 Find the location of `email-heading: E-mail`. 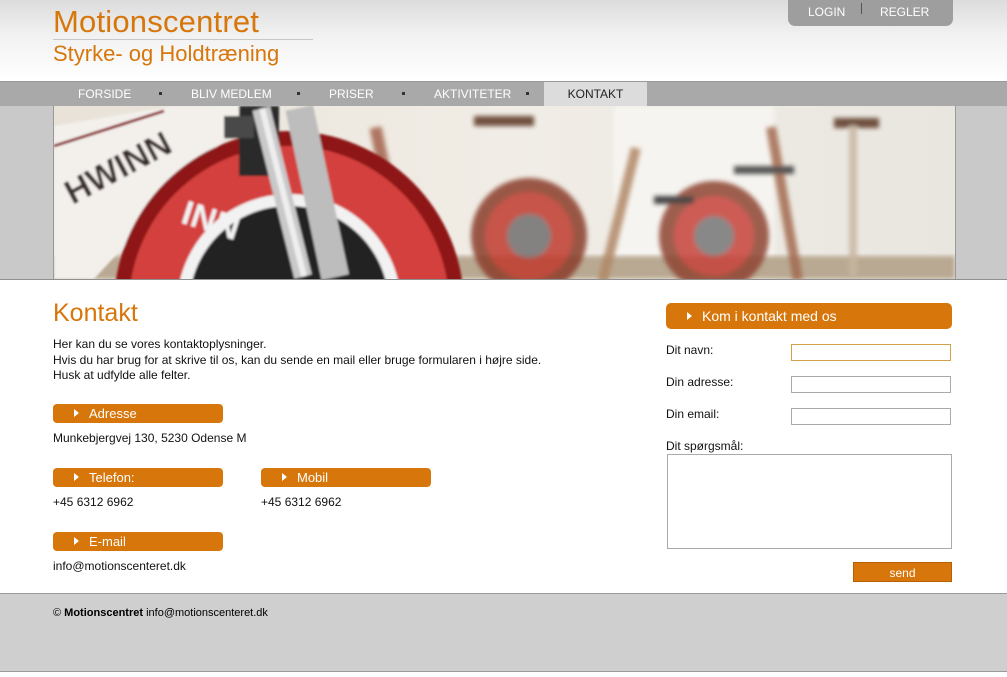

email-heading: E-mail is located at coordinates (138, 541).